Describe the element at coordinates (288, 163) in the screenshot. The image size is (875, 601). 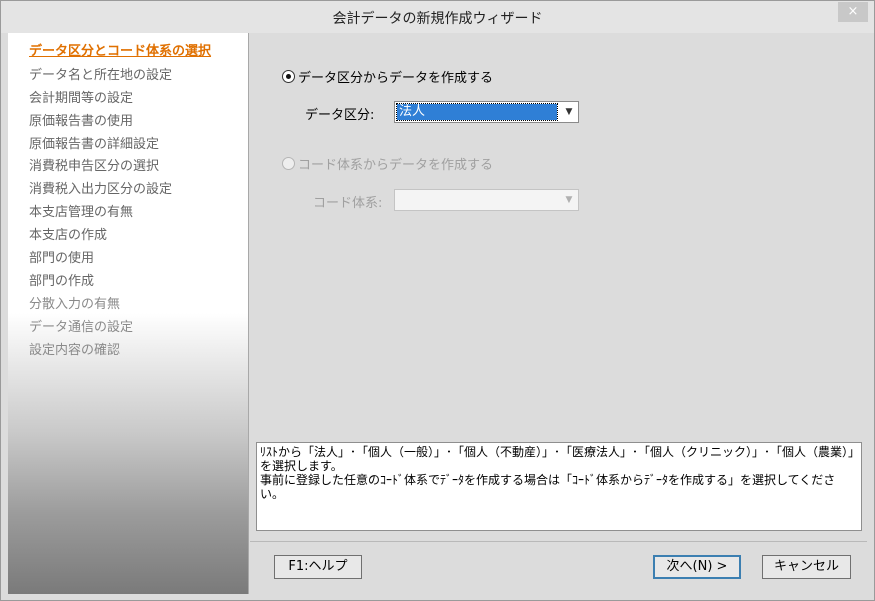
I see `radio-unchecked-icon` at that location.